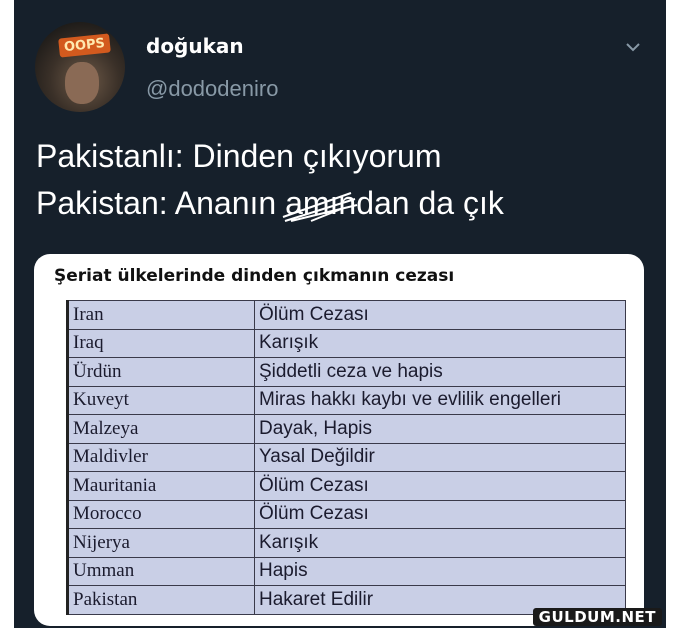 The height and width of the screenshot is (628, 680). Describe the element at coordinates (212, 89) in the screenshot. I see `user-handle: @dododeniro` at that location.